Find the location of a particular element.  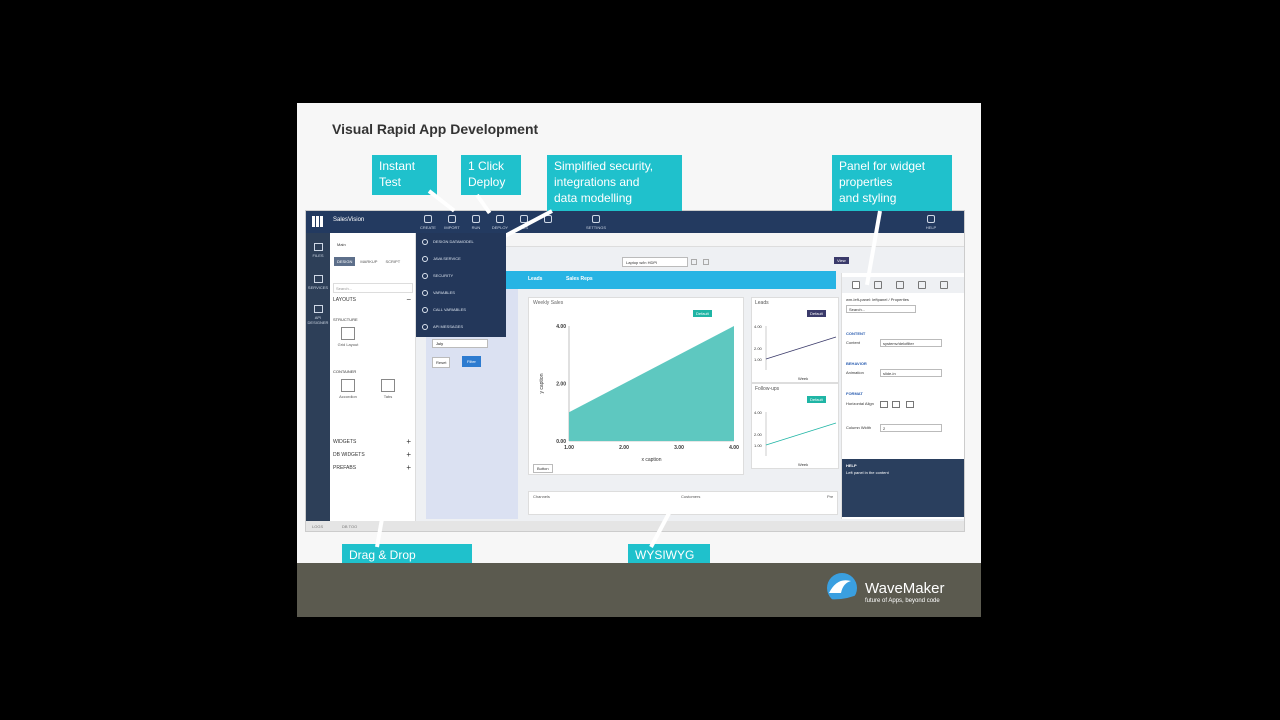

widget-tabs: Tabs is located at coordinates (388, 389).